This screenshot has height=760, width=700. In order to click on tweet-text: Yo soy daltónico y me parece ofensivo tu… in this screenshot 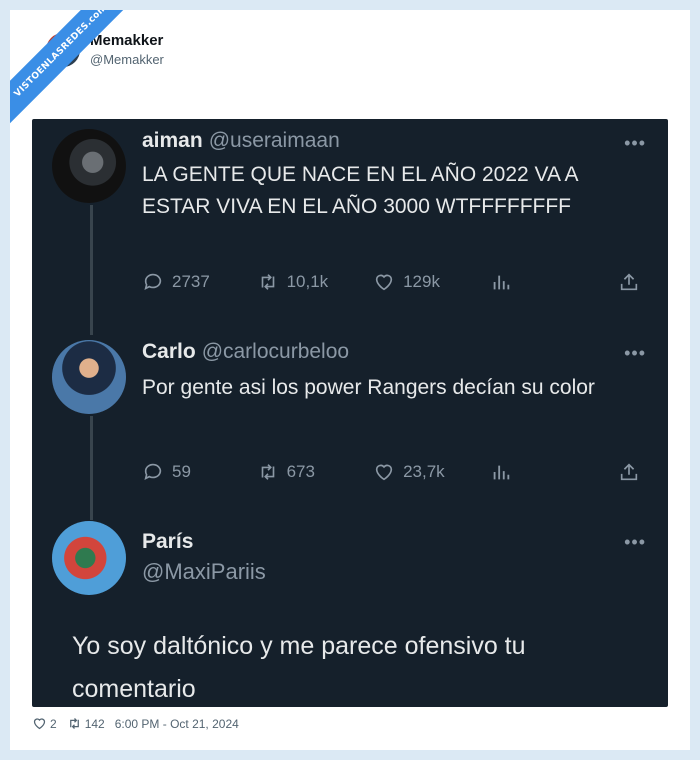, I will do `click(299, 667)`.